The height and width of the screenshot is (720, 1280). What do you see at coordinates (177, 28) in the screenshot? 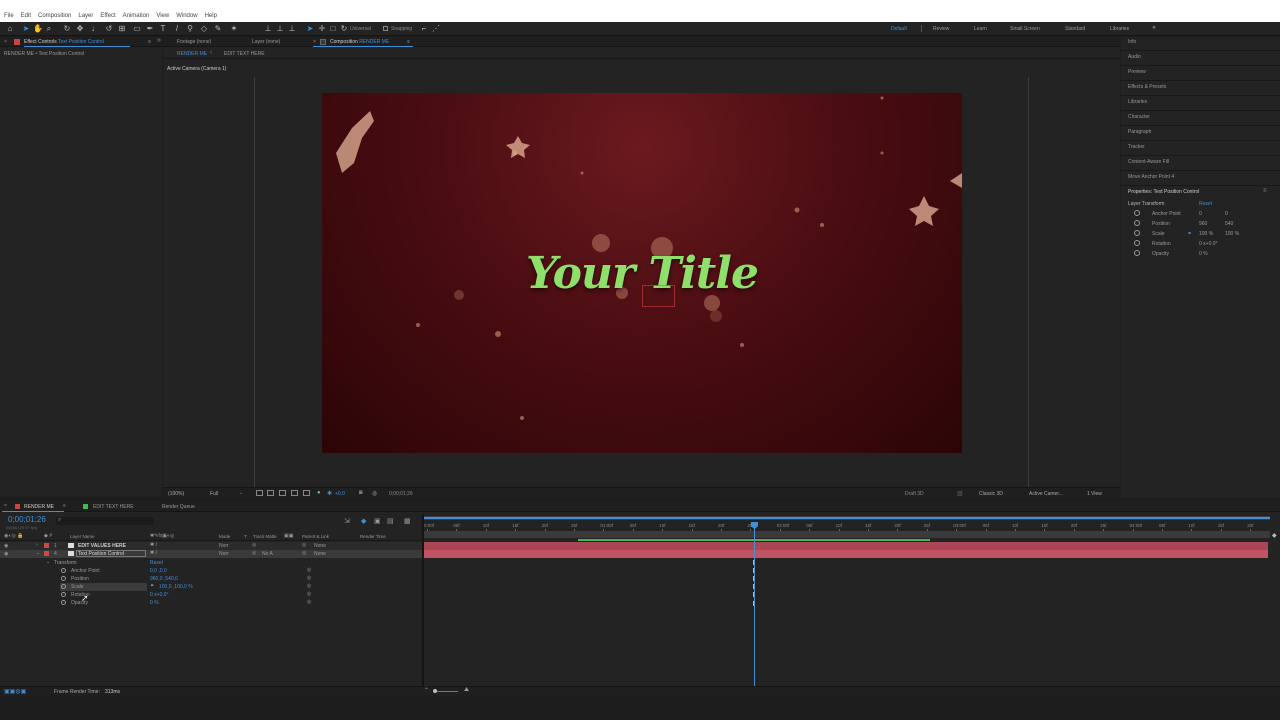
I see `brush-tool-icon: /` at bounding box center [177, 28].